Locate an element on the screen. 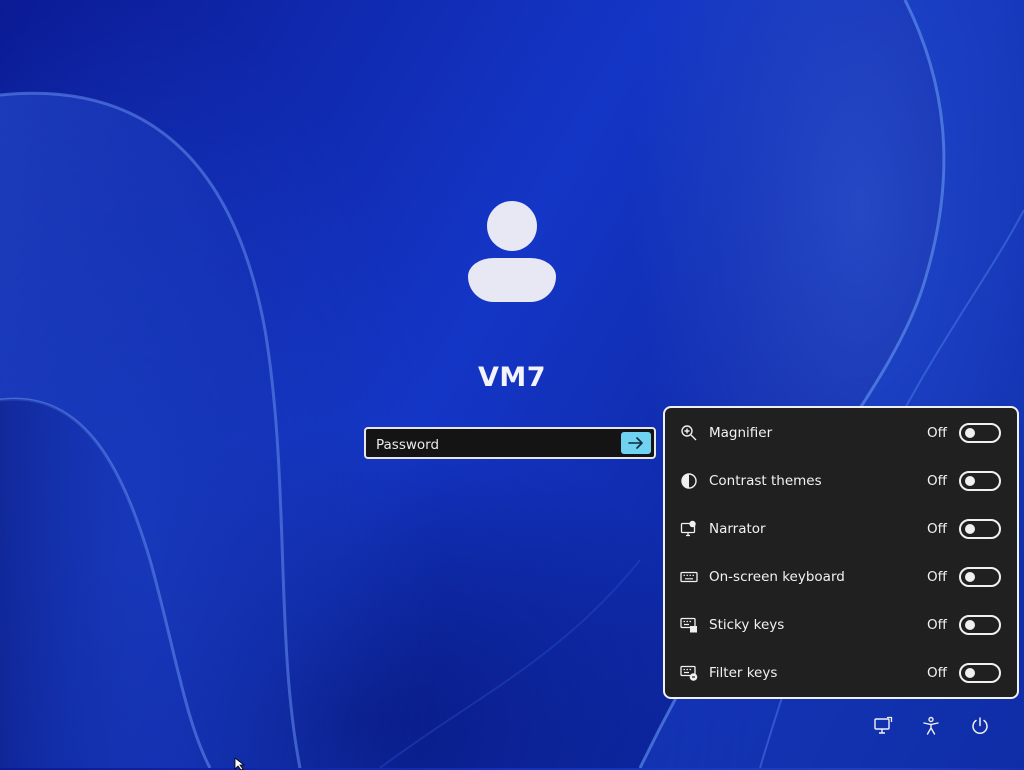 This screenshot has width=1024, height=770. row-magnifier: Magnifier Off is located at coordinates (841, 434).